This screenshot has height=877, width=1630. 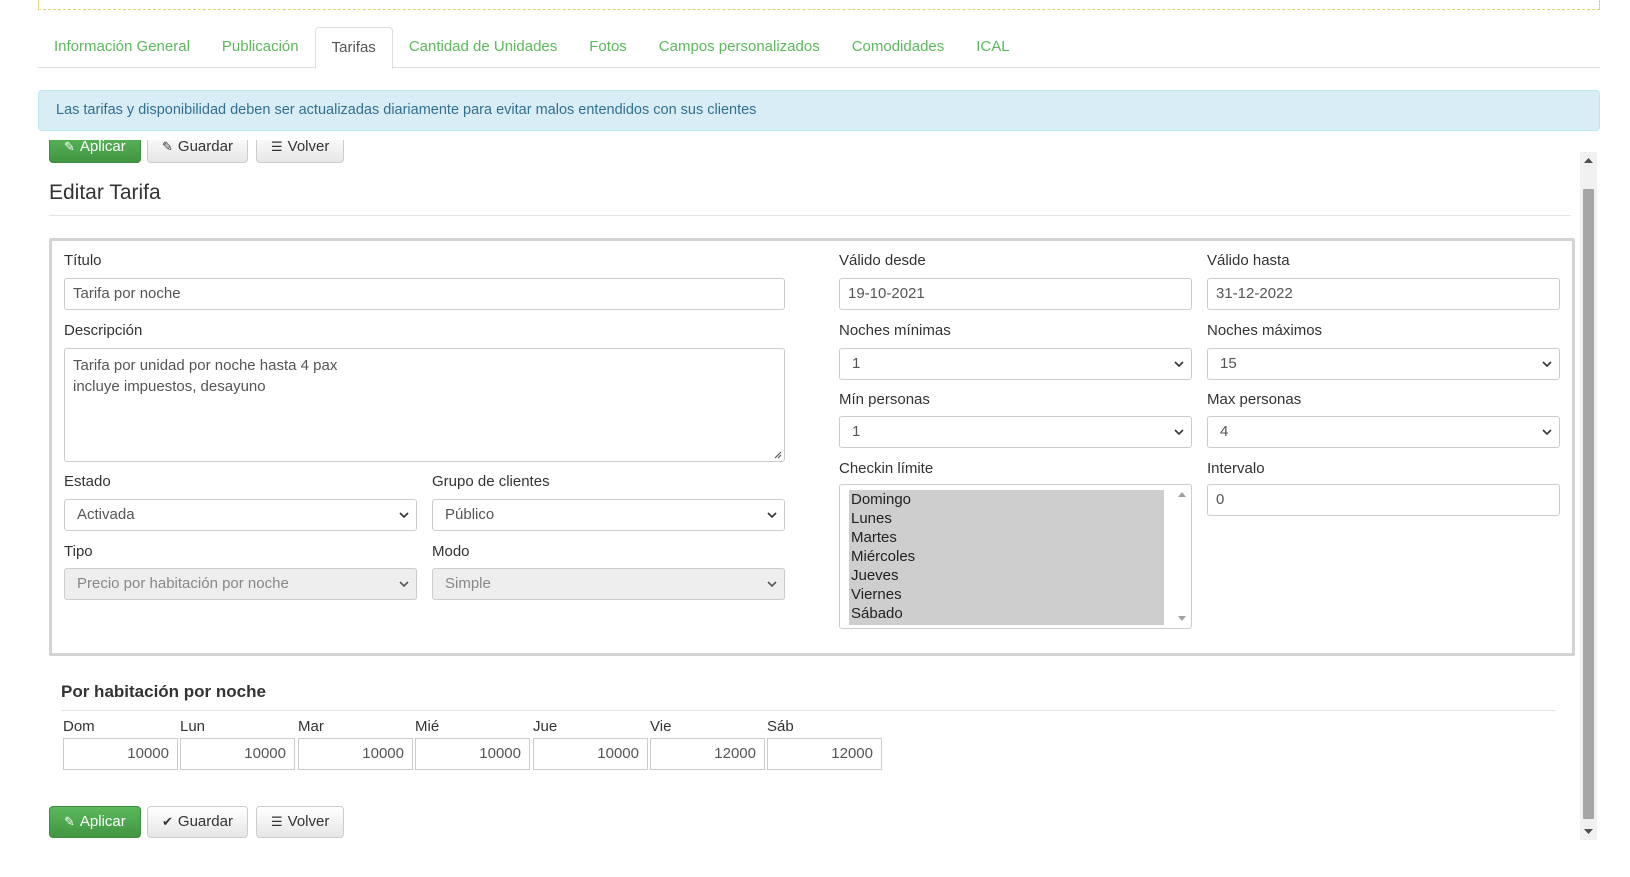 I want to click on tab-ical: ICAL, so click(x=992, y=47).